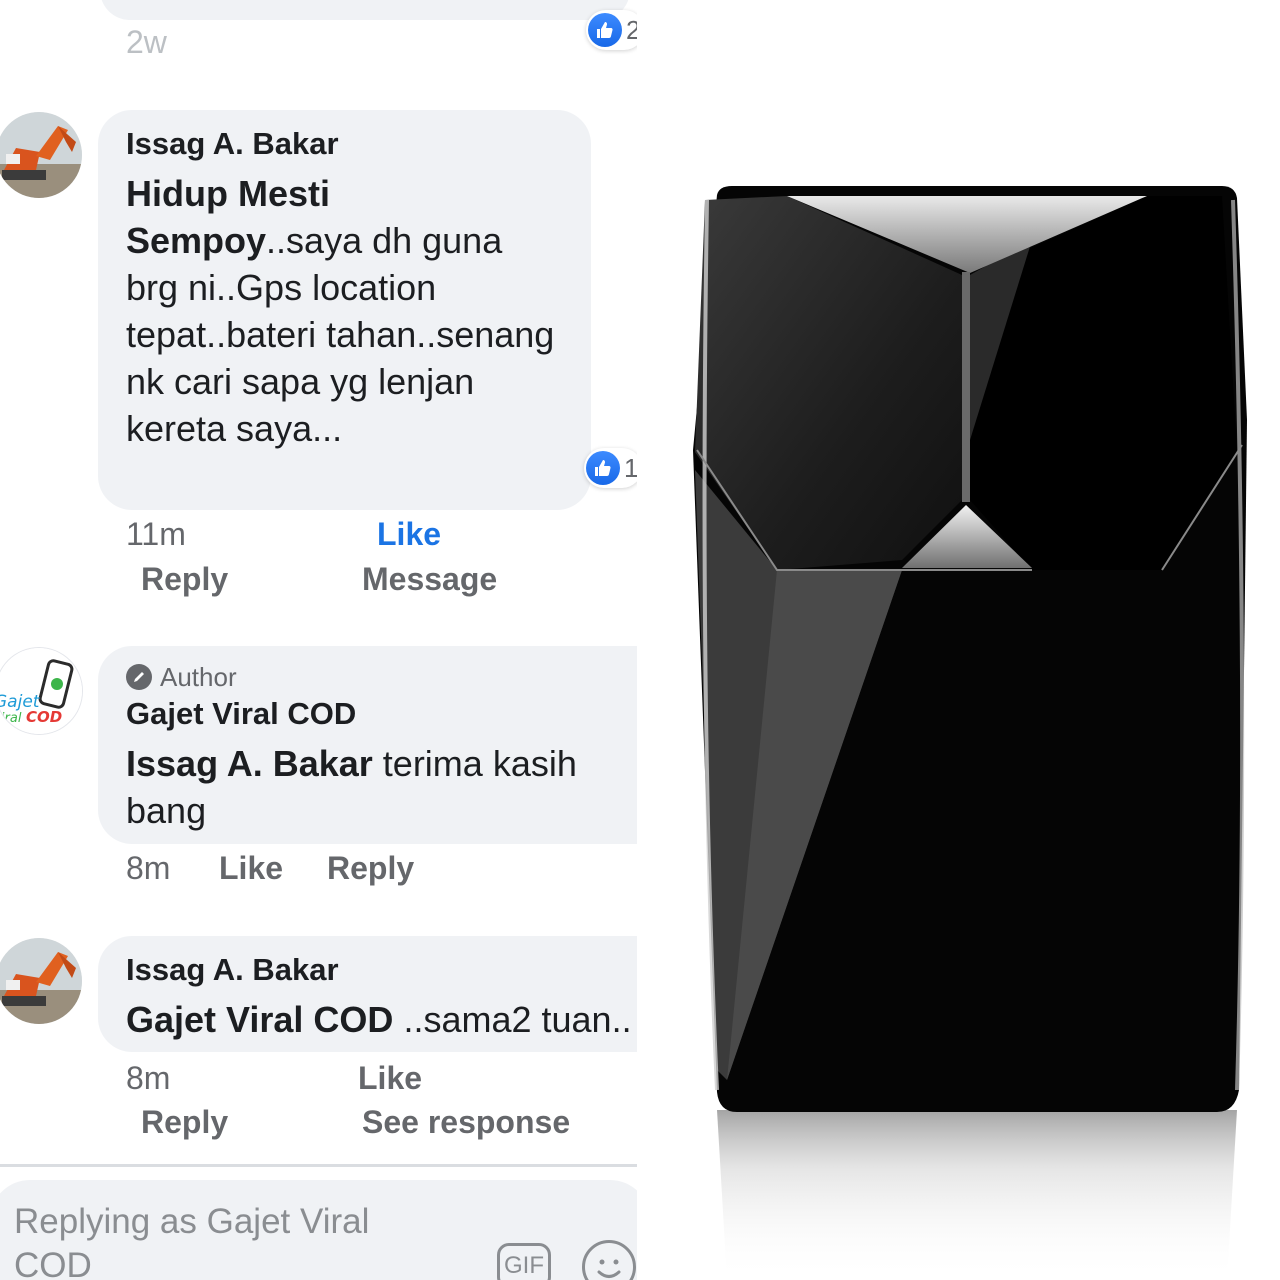 This screenshot has height=1280, width=1280. Describe the element at coordinates (249, 763) in the screenshot. I see `comment-mention: Issag A. Bakar` at that location.